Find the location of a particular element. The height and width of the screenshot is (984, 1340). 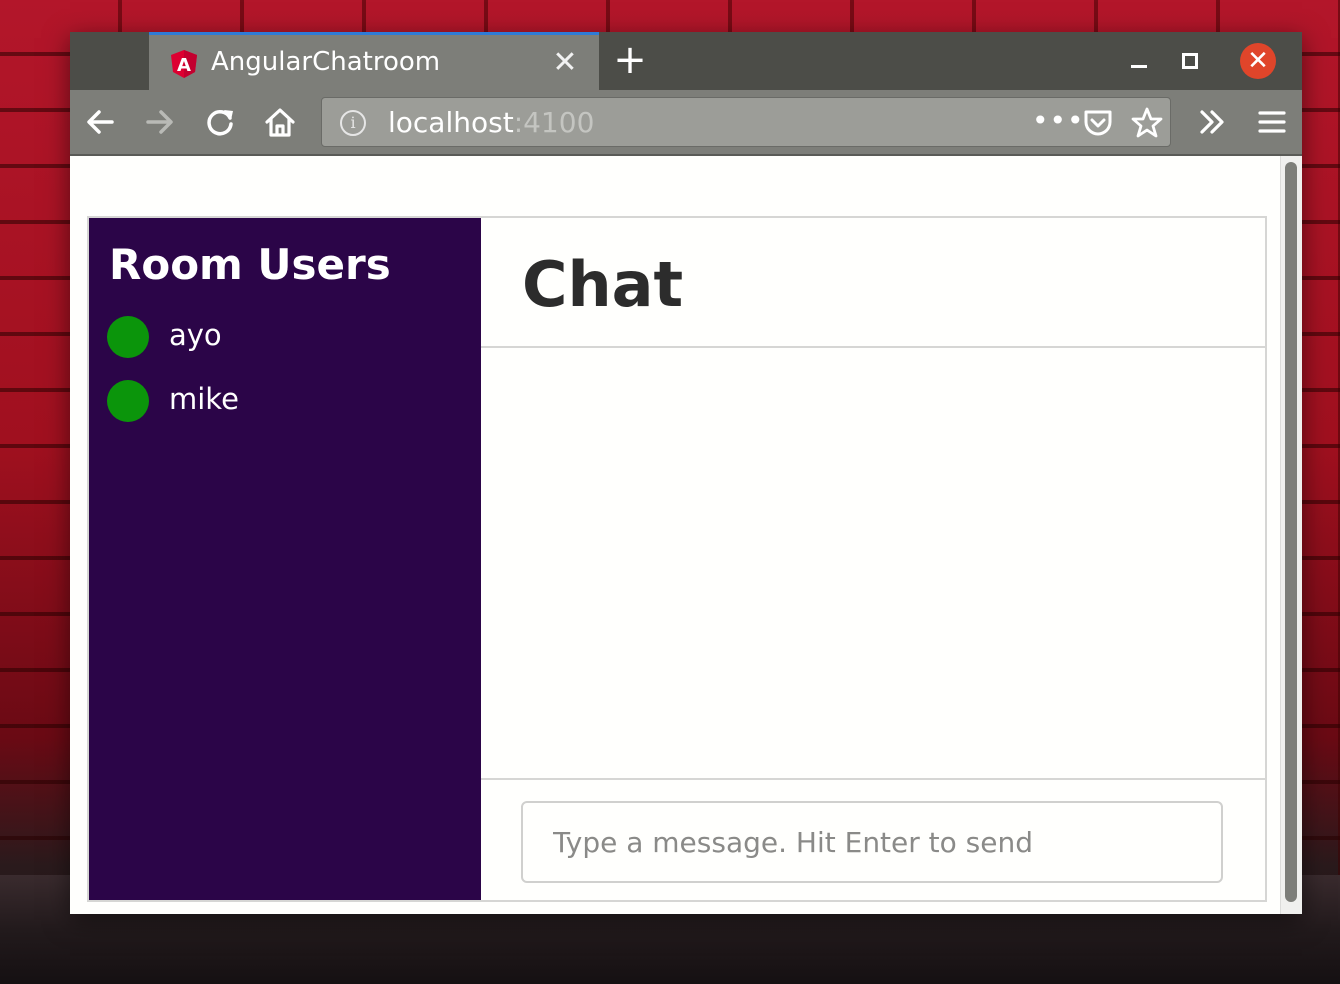

navigation-bar: i localhost:4100 ••• is located at coordinates (686, 123).